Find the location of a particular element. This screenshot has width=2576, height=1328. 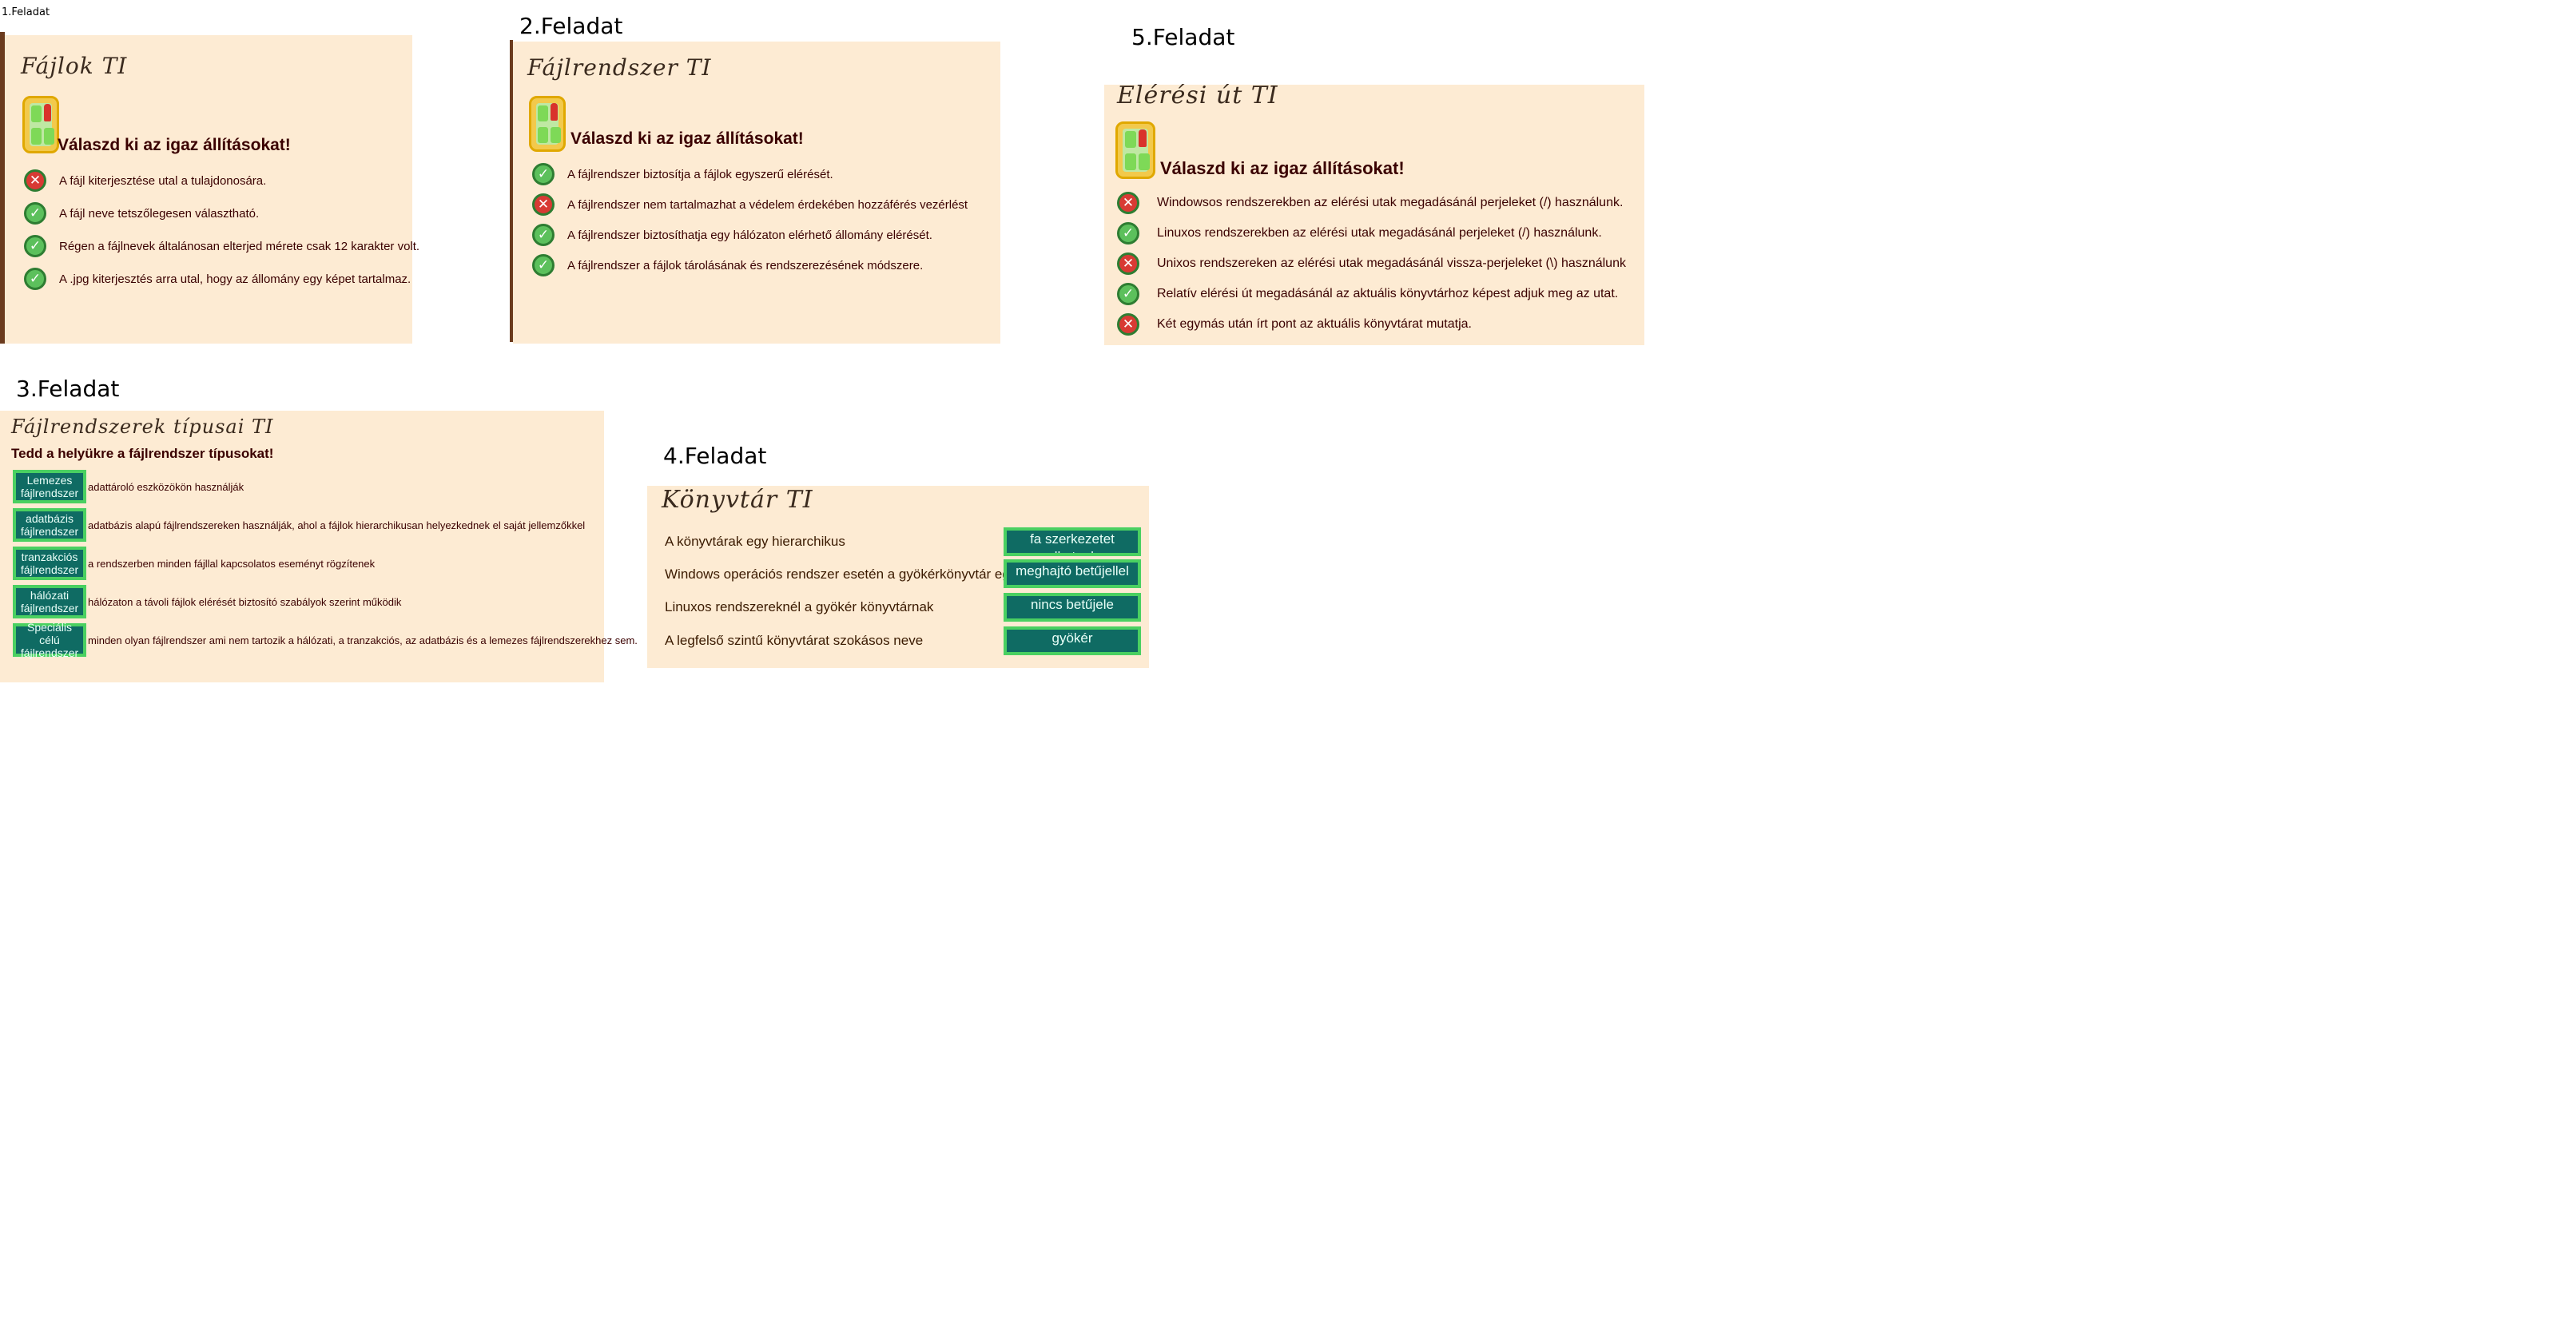

task1-item: ✓ A fájl neve tetszőlegesen választható. is located at coordinates (141, 213).